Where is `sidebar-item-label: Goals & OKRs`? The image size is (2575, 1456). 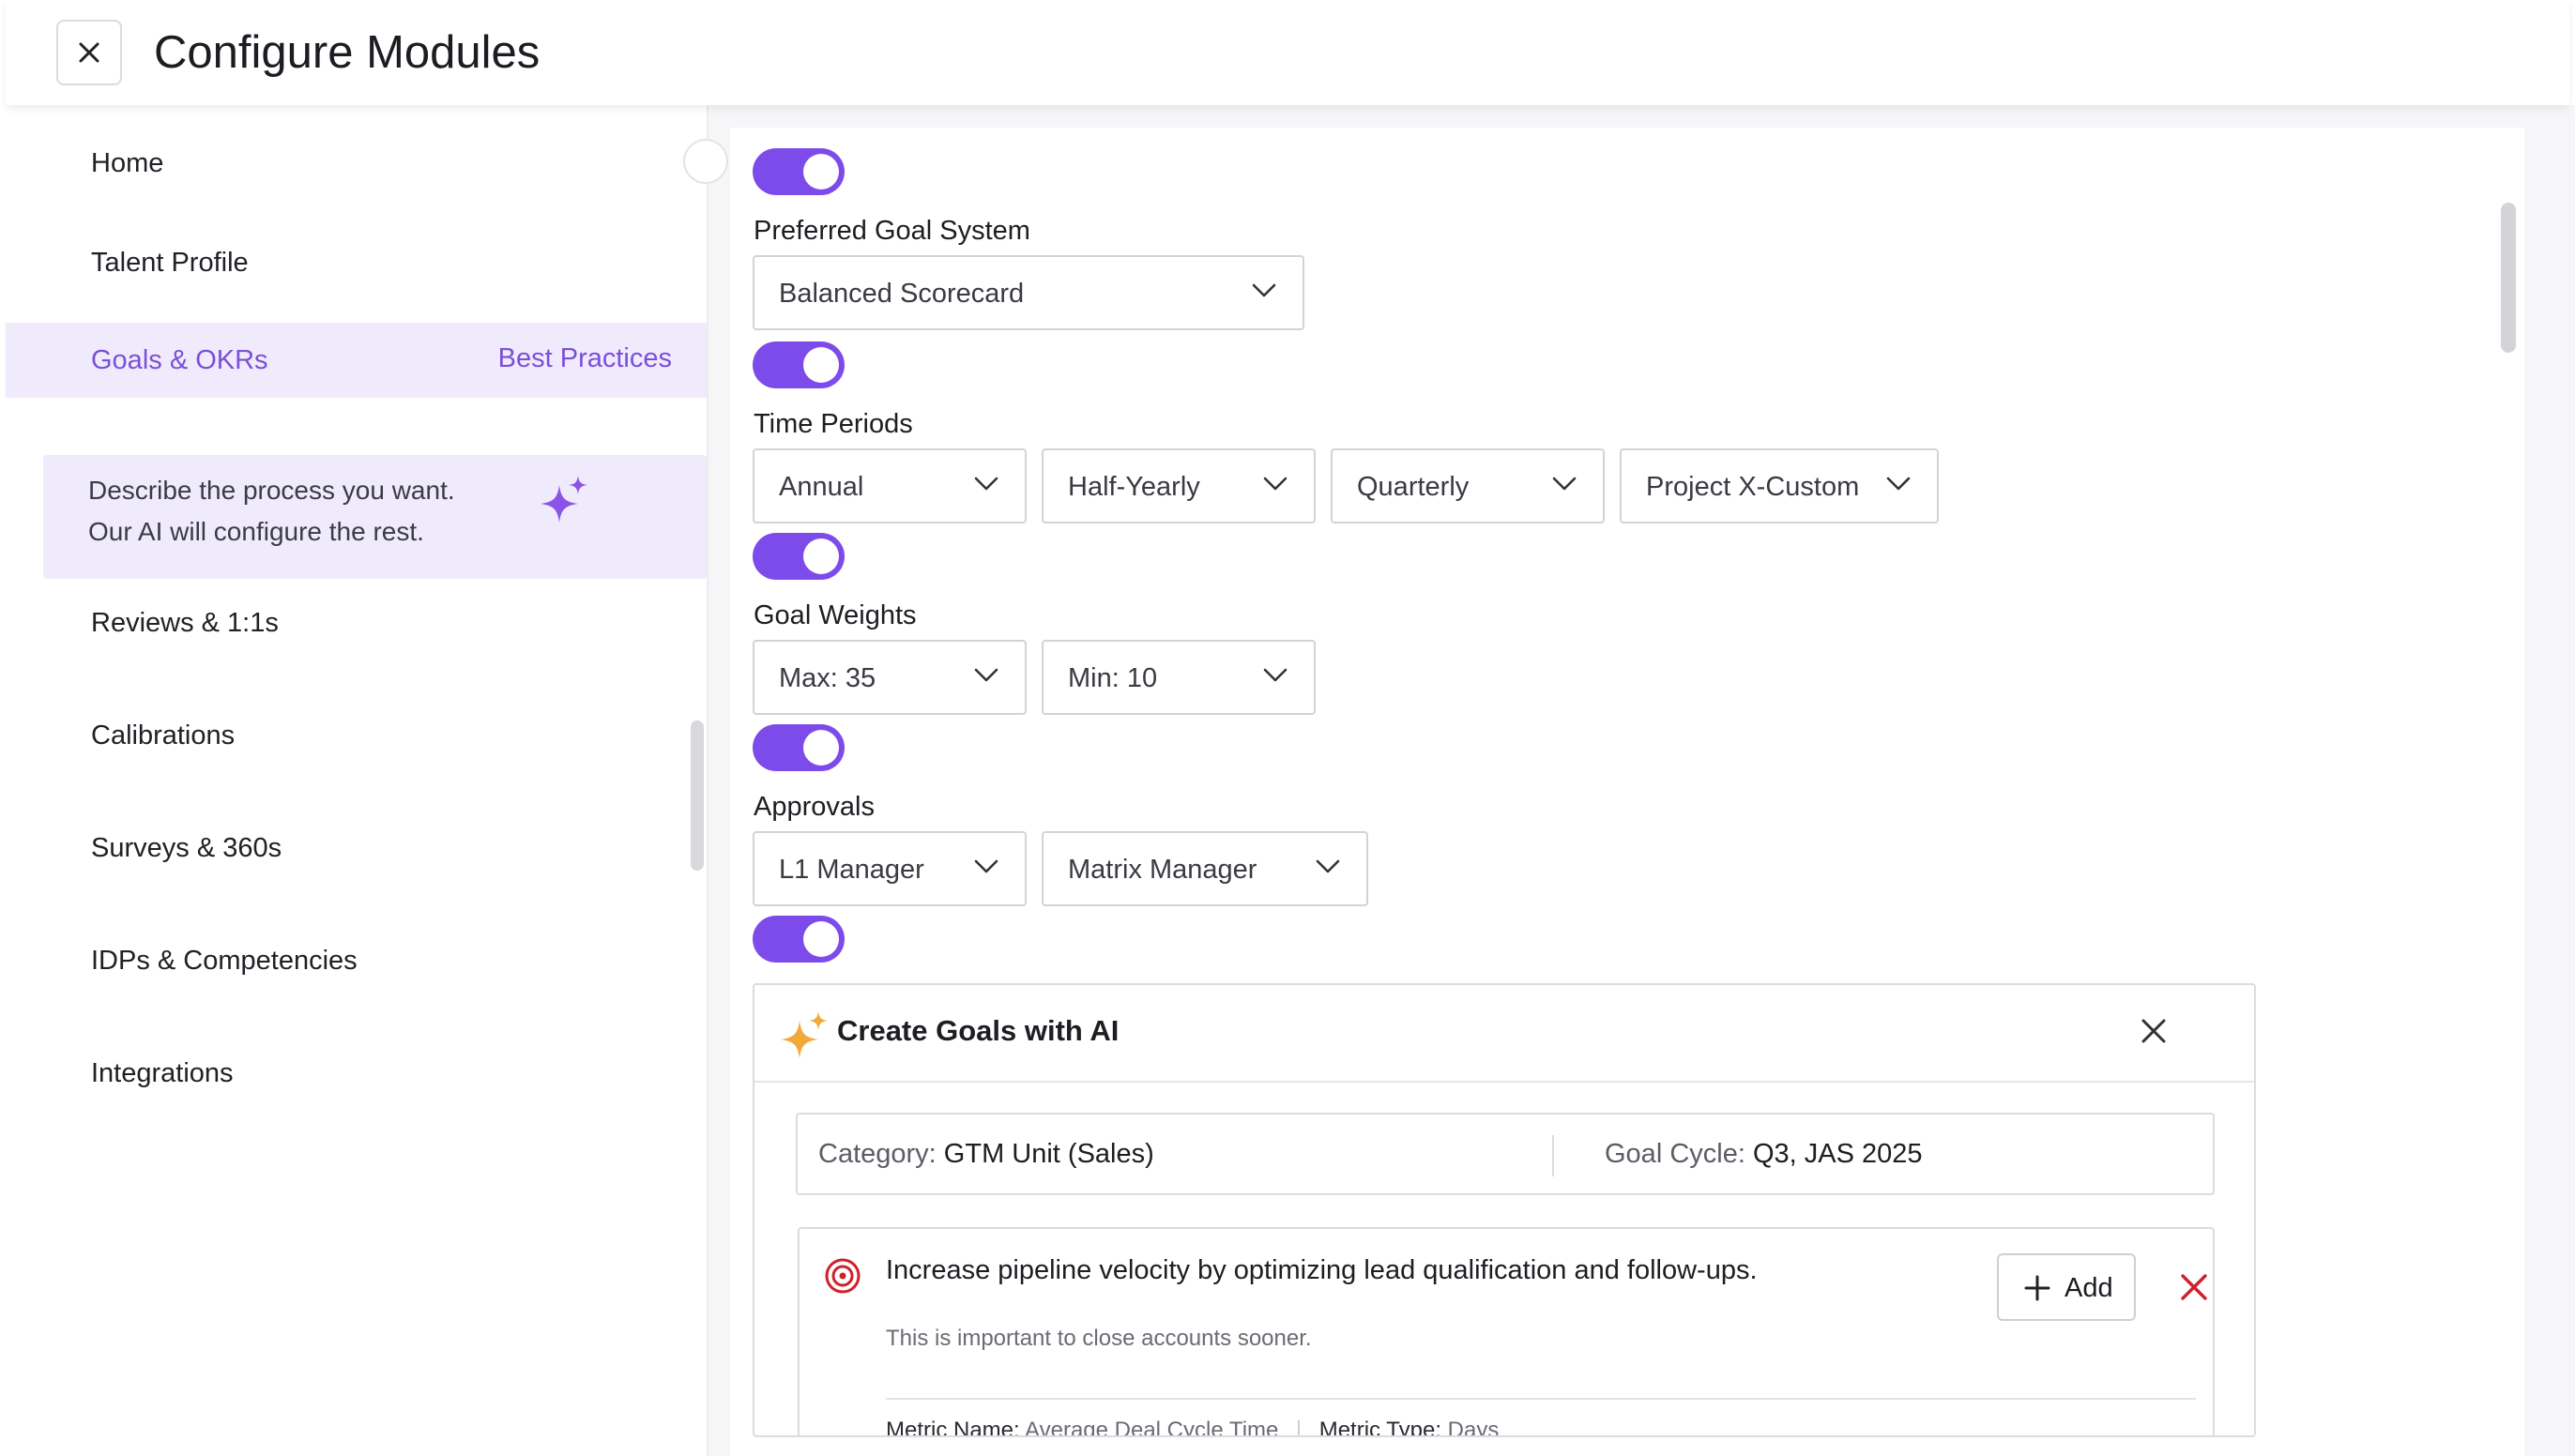 sidebar-item-label: Goals & OKRs is located at coordinates (179, 360).